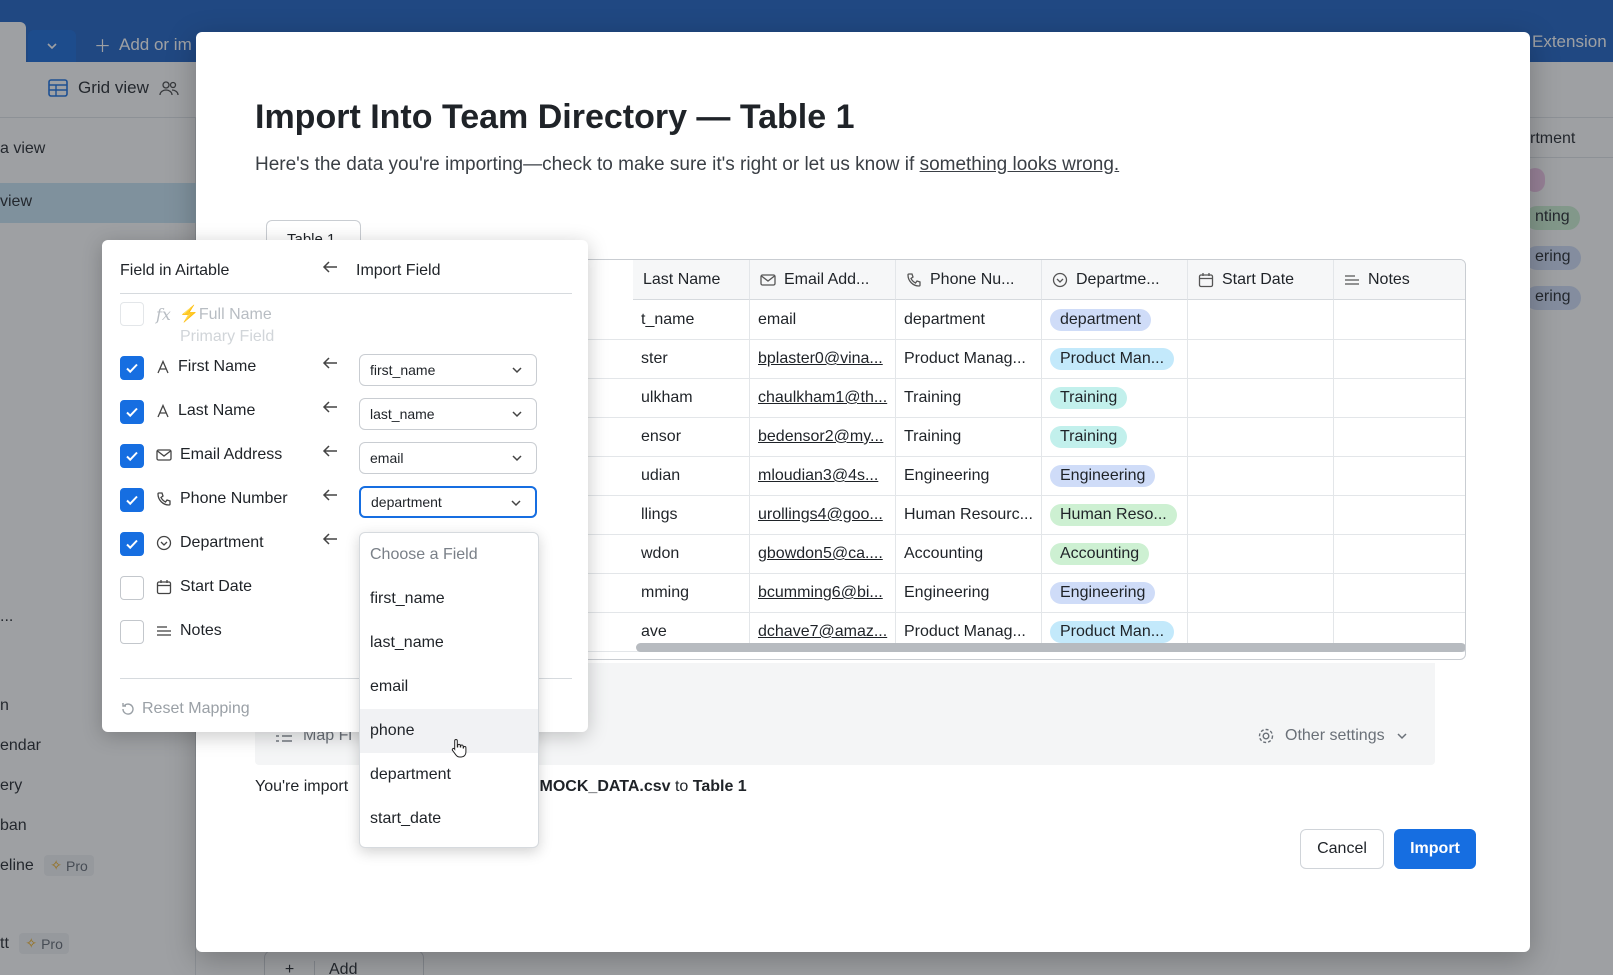  I want to click on primary-field-label: ⚡Full Name, so click(225, 314).